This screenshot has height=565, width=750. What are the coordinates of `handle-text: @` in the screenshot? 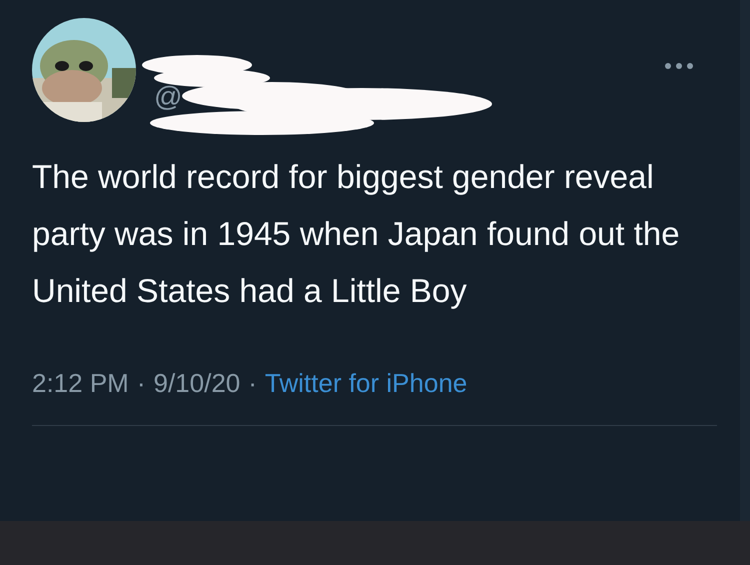 It's located at (168, 97).